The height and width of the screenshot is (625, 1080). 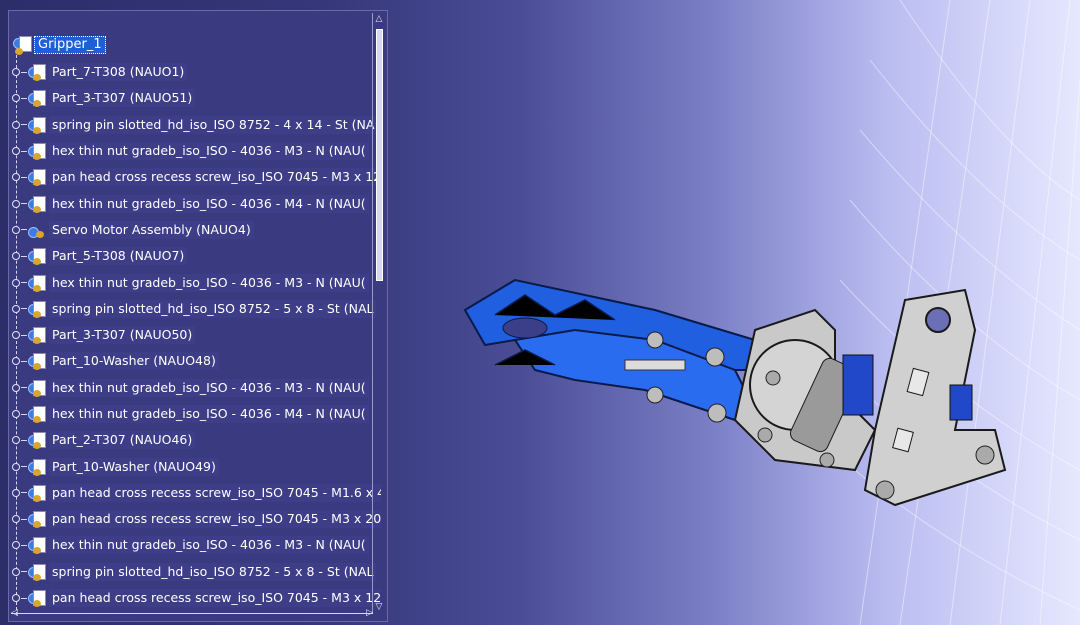 What do you see at coordinates (122, 440) in the screenshot?
I see `tree-item-label: Part_2-T307 (NAUO46)` at bounding box center [122, 440].